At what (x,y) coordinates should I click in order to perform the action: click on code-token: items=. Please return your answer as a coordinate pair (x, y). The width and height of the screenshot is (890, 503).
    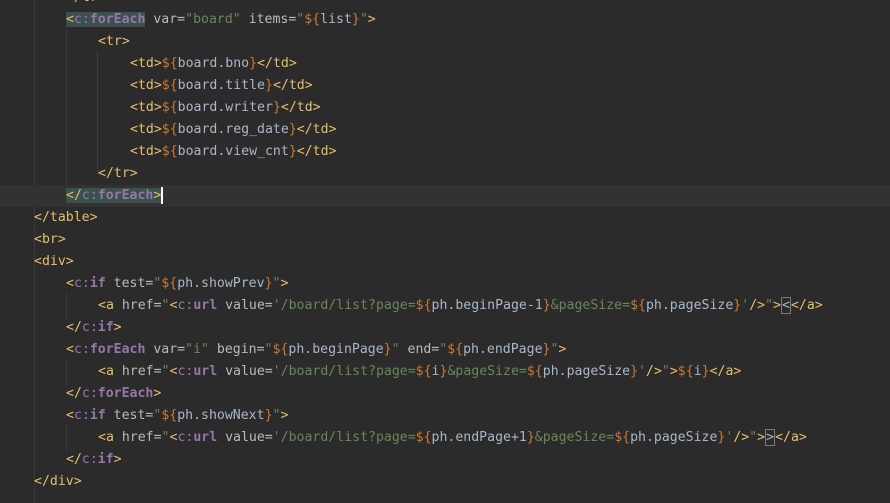
    Looking at the image, I should click on (268, 19).